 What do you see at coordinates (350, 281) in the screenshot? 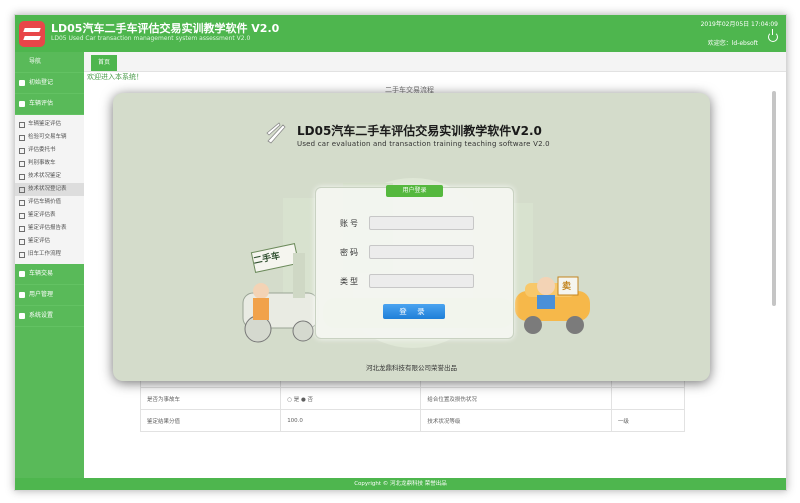
I see `type-label: 类型` at bounding box center [350, 281].